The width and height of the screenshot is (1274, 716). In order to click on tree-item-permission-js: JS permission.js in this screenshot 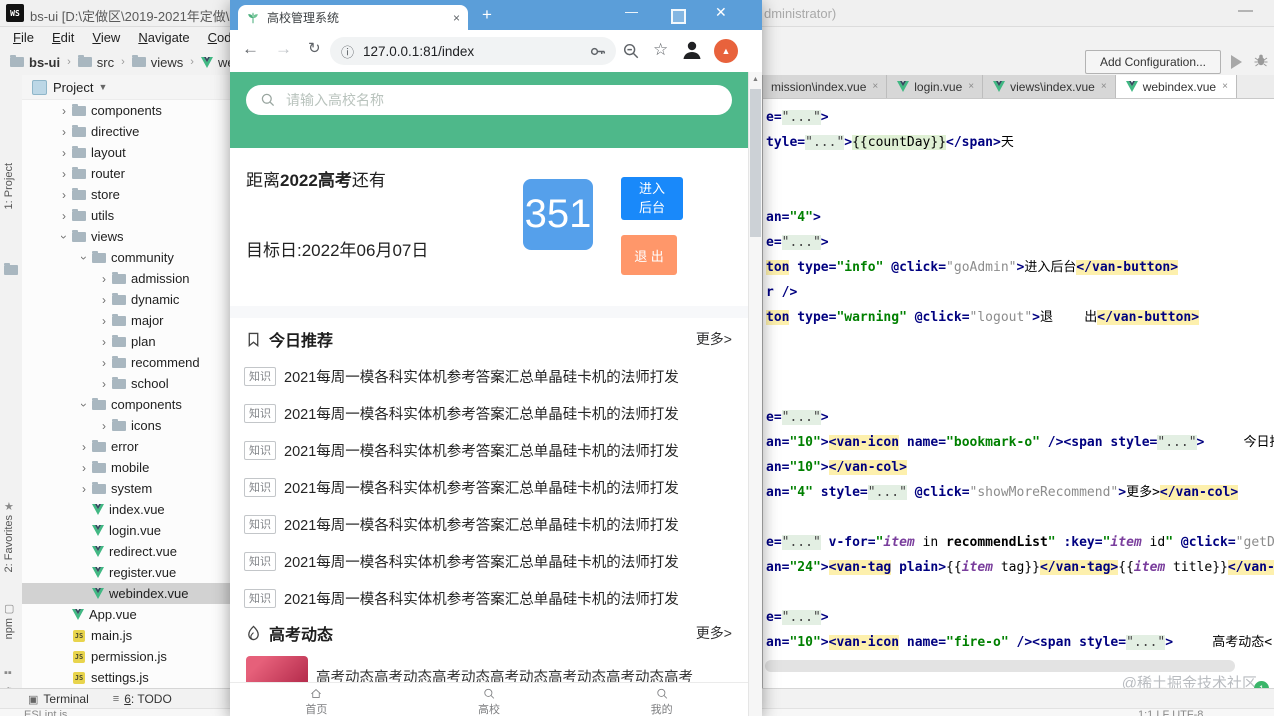, I will do `click(126, 656)`.